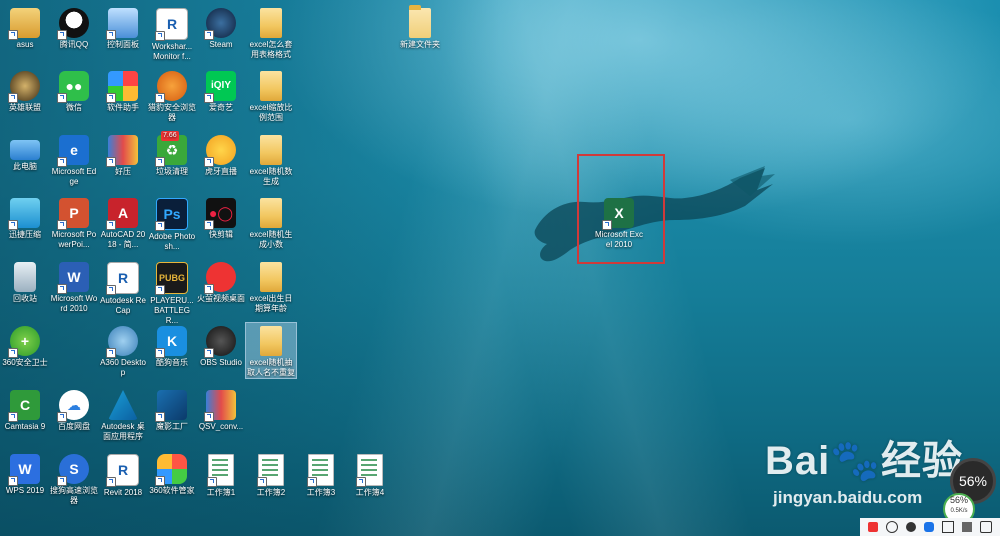 The height and width of the screenshot is (536, 1000). I want to click on desktop-icon-moying: 魔影工厂, so click(172, 409).